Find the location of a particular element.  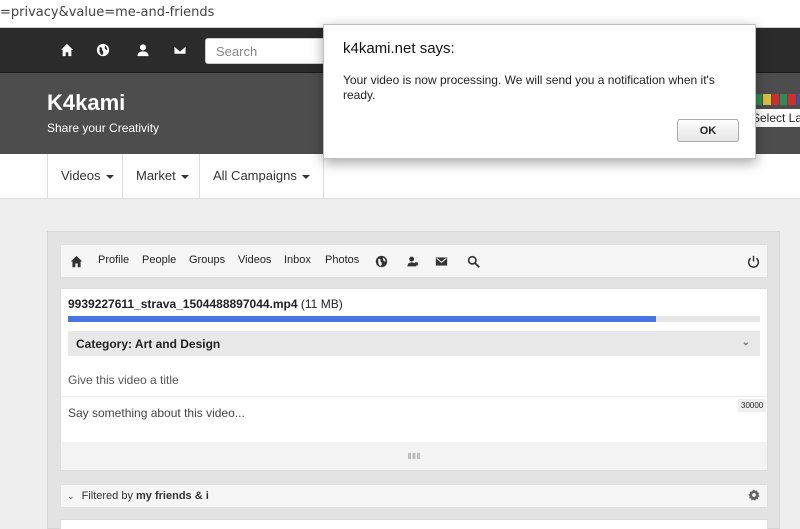

main-menu: Videos Market All Campaigns is located at coordinates (400, 176).